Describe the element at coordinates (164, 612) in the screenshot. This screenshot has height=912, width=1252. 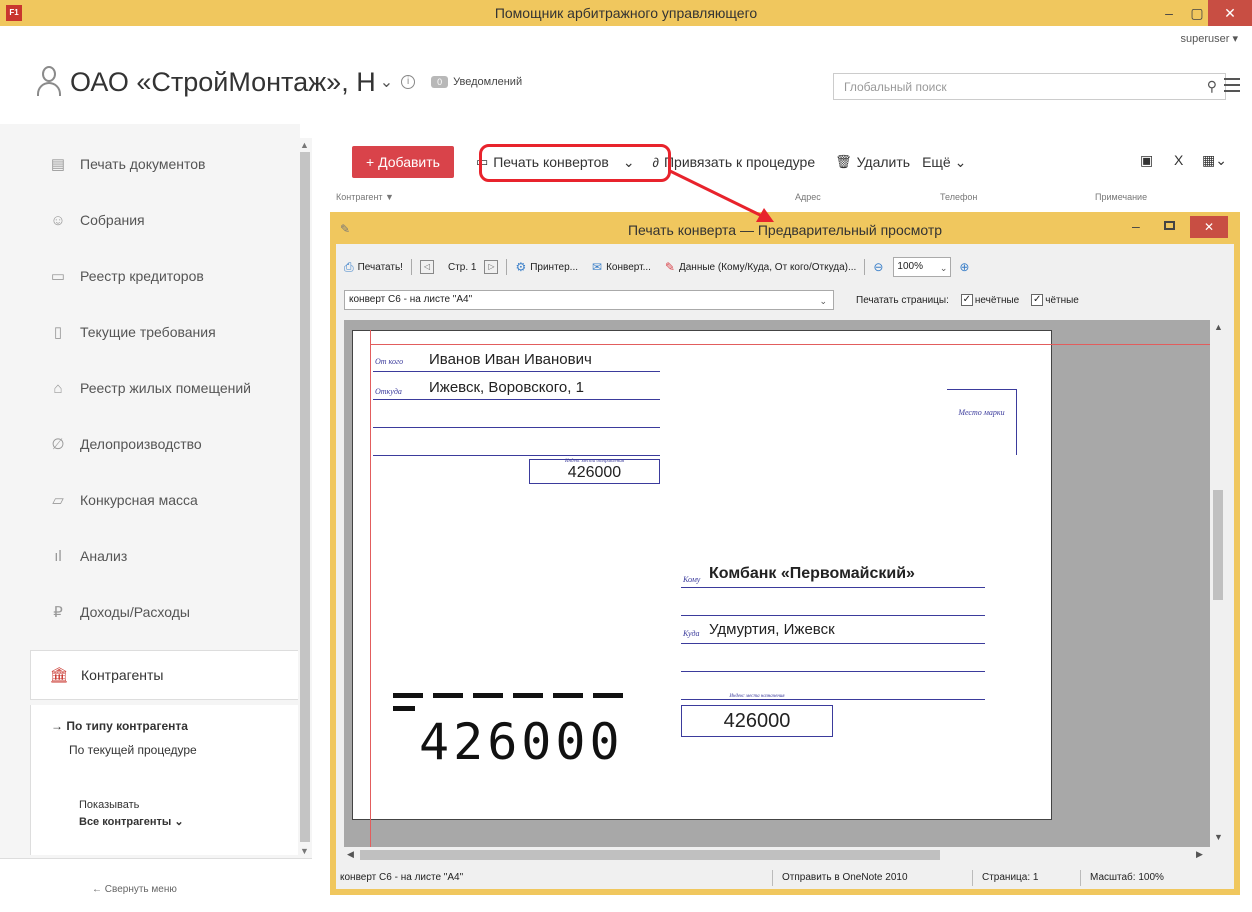
I see `sidebar-item-income: ₽ Доходы/Расходы` at that location.